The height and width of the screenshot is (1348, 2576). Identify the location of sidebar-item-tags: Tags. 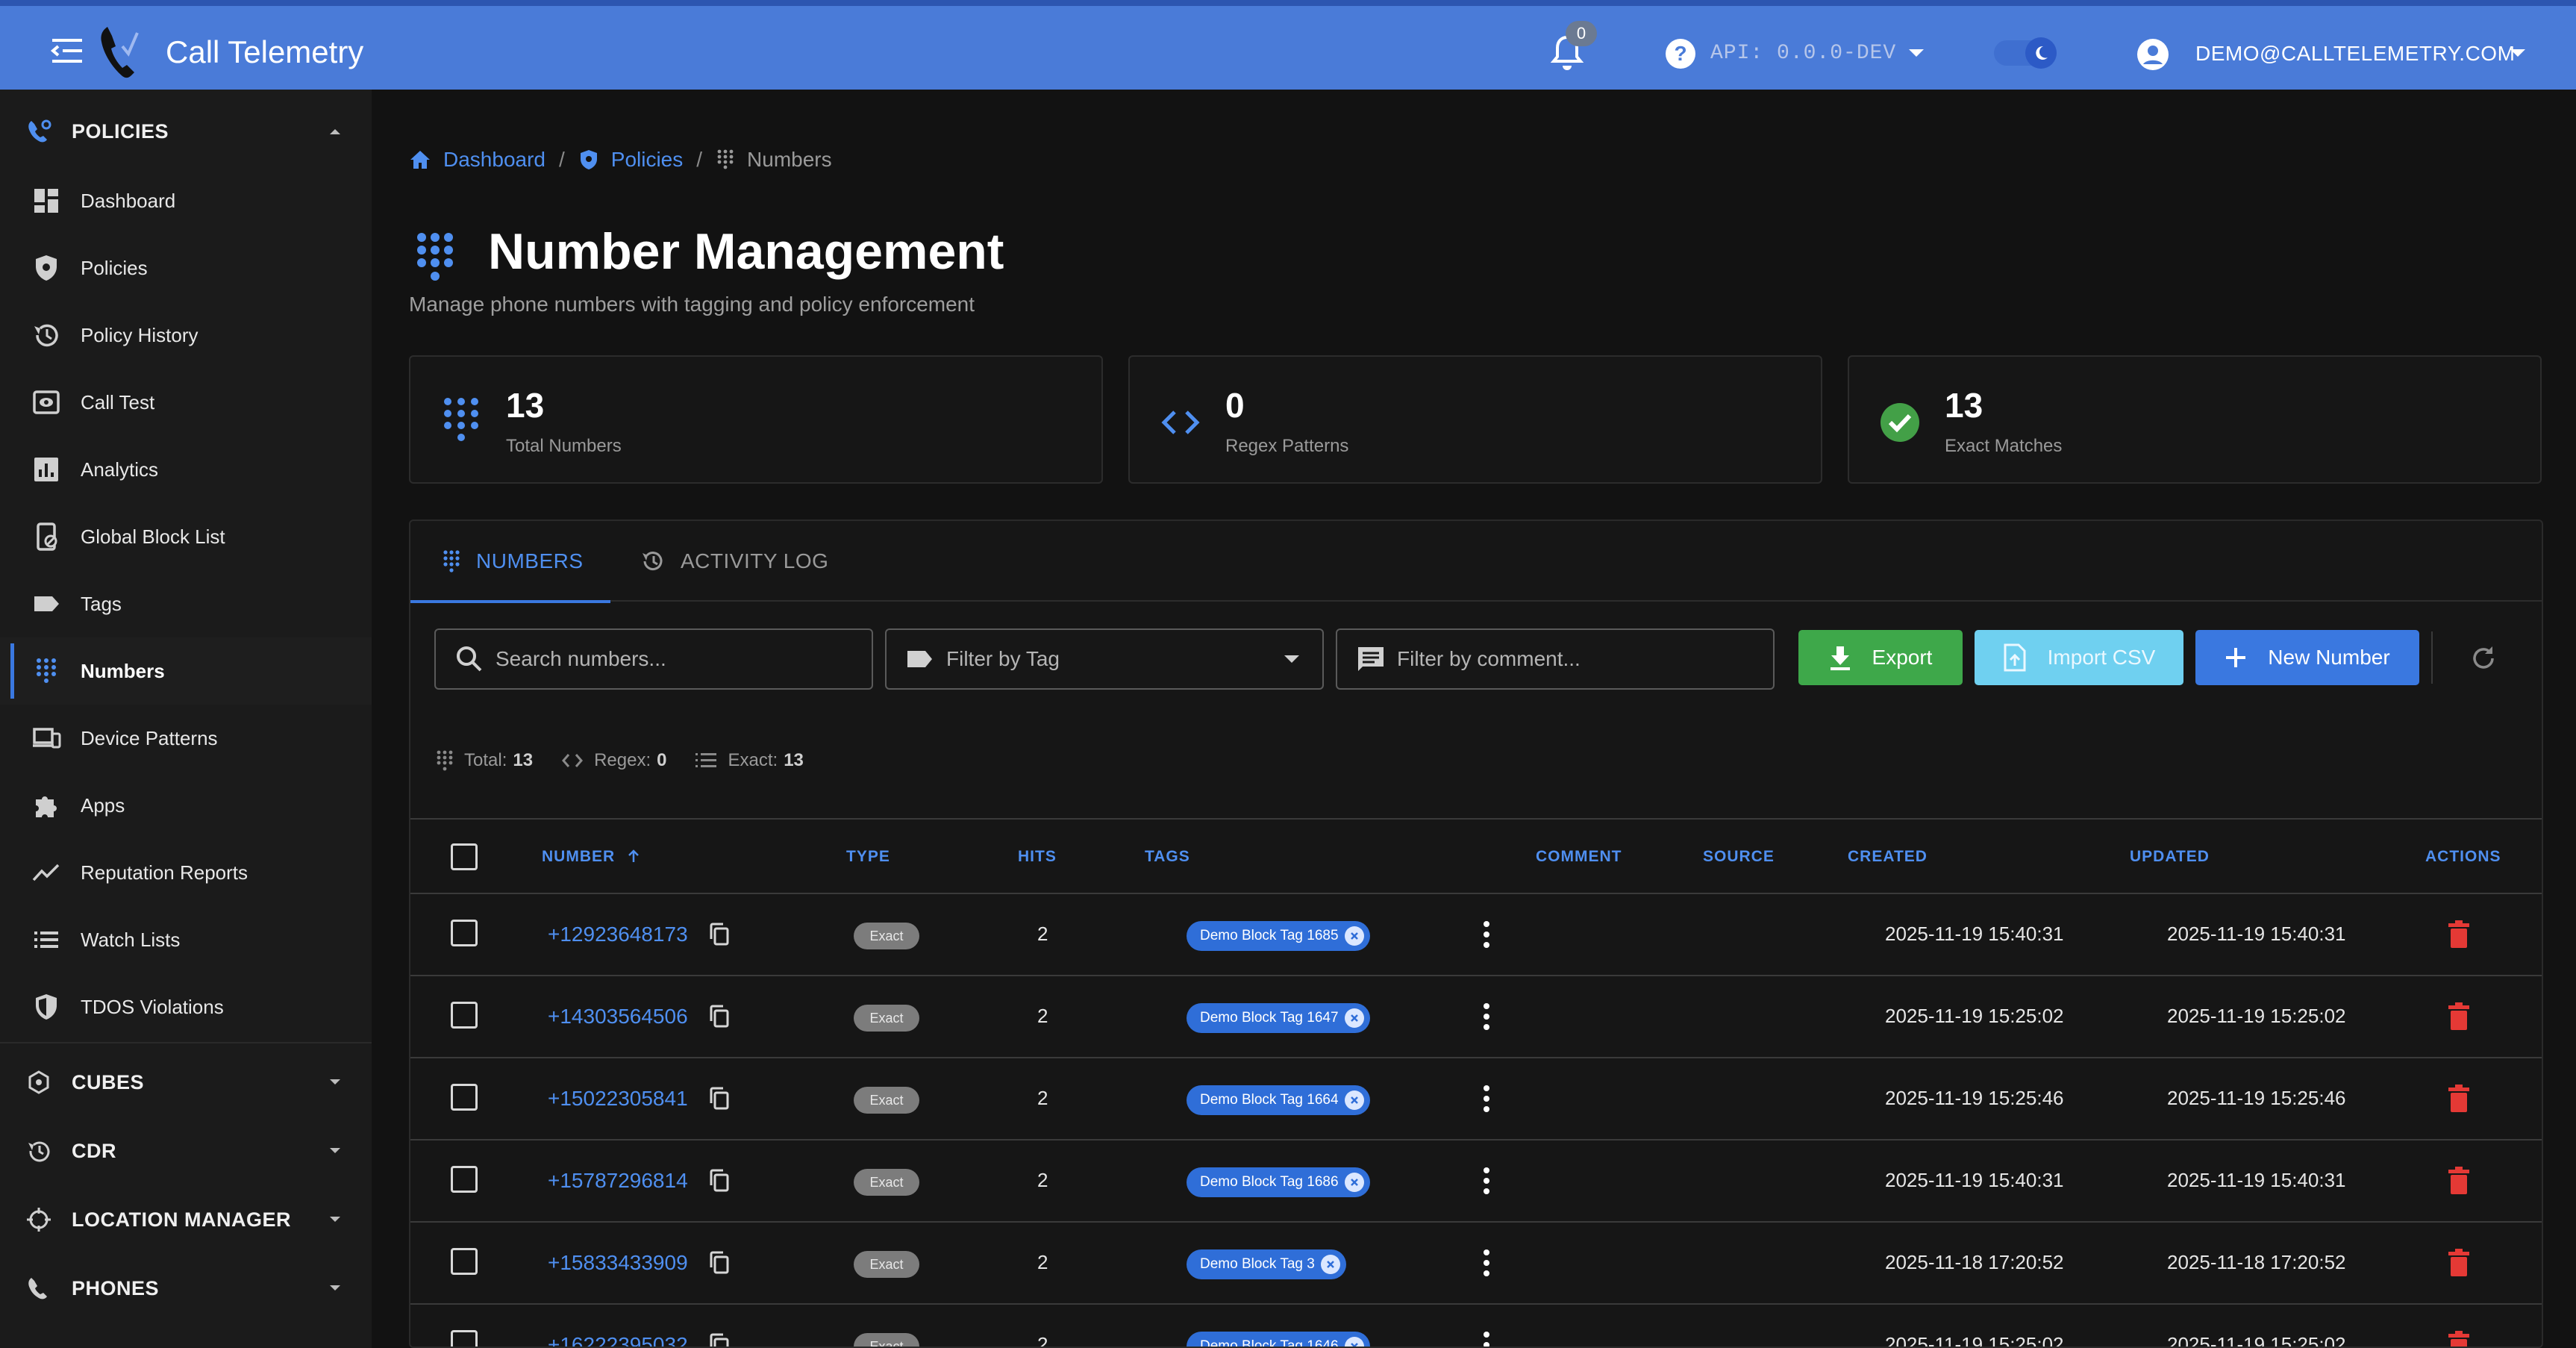
(186, 604).